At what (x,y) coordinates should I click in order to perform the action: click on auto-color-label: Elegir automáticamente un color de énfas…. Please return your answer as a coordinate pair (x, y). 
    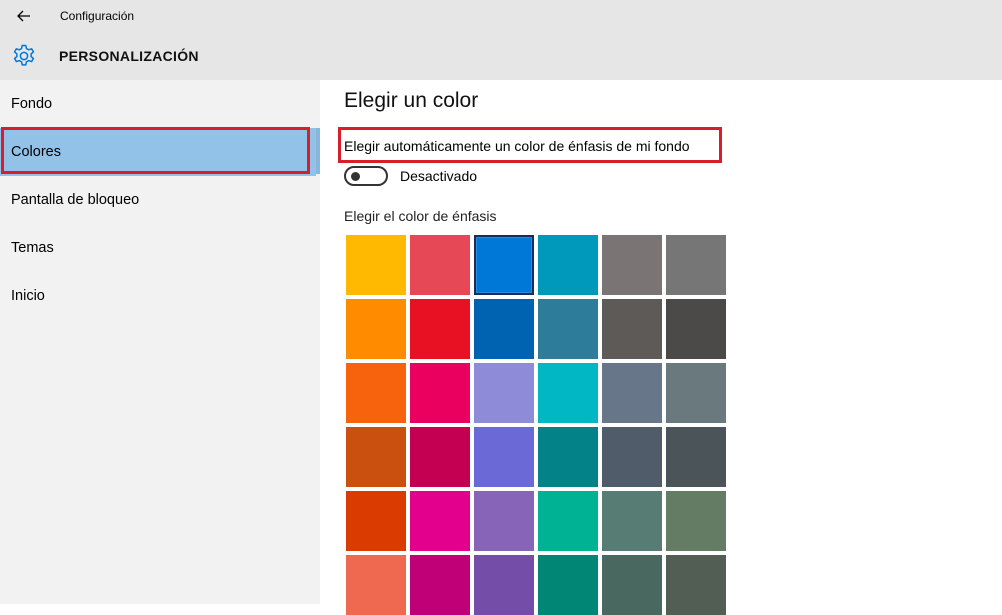
    Looking at the image, I should click on (517, 146).